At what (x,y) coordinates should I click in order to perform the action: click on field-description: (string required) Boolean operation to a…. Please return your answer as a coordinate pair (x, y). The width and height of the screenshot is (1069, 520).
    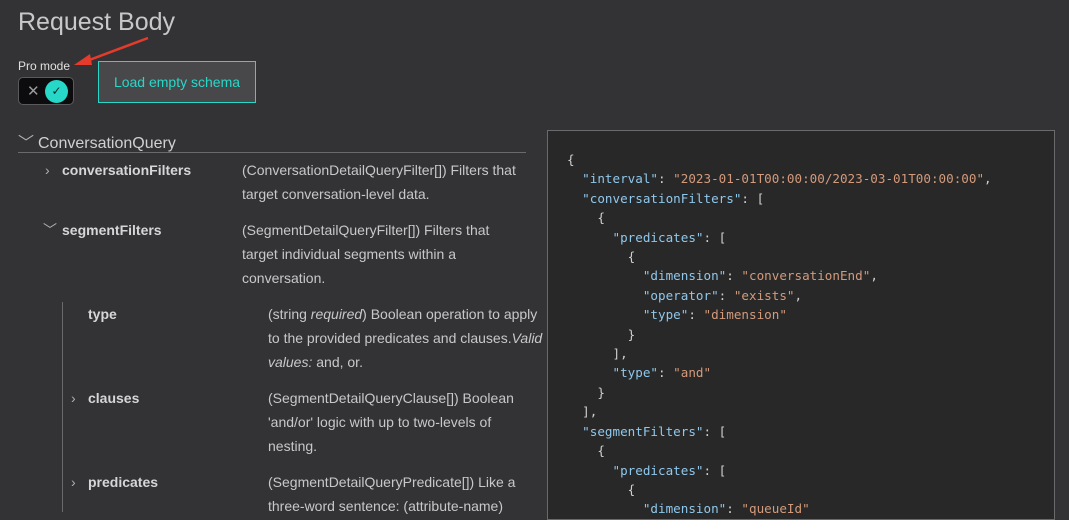
    Looking at the image, I should click on (408, 338).